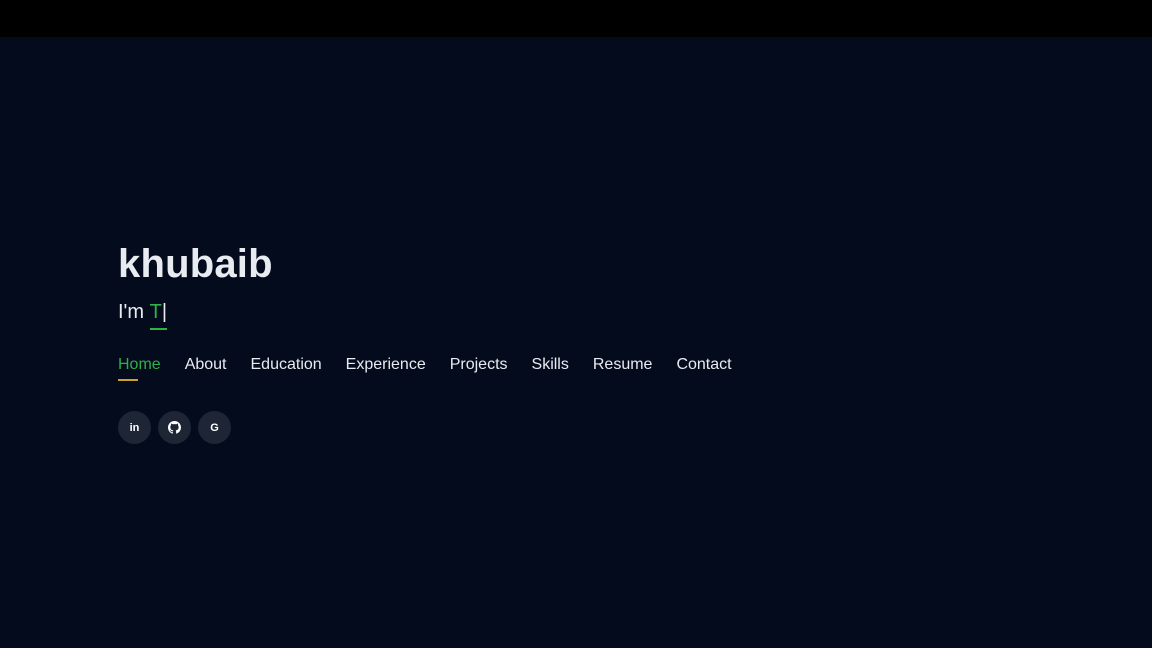 The height and width of the screenshot is (648, 1152). Describe the element at coordinates (134, 312) in the screenshot. I see `typed-prefix: I'm` at that location.